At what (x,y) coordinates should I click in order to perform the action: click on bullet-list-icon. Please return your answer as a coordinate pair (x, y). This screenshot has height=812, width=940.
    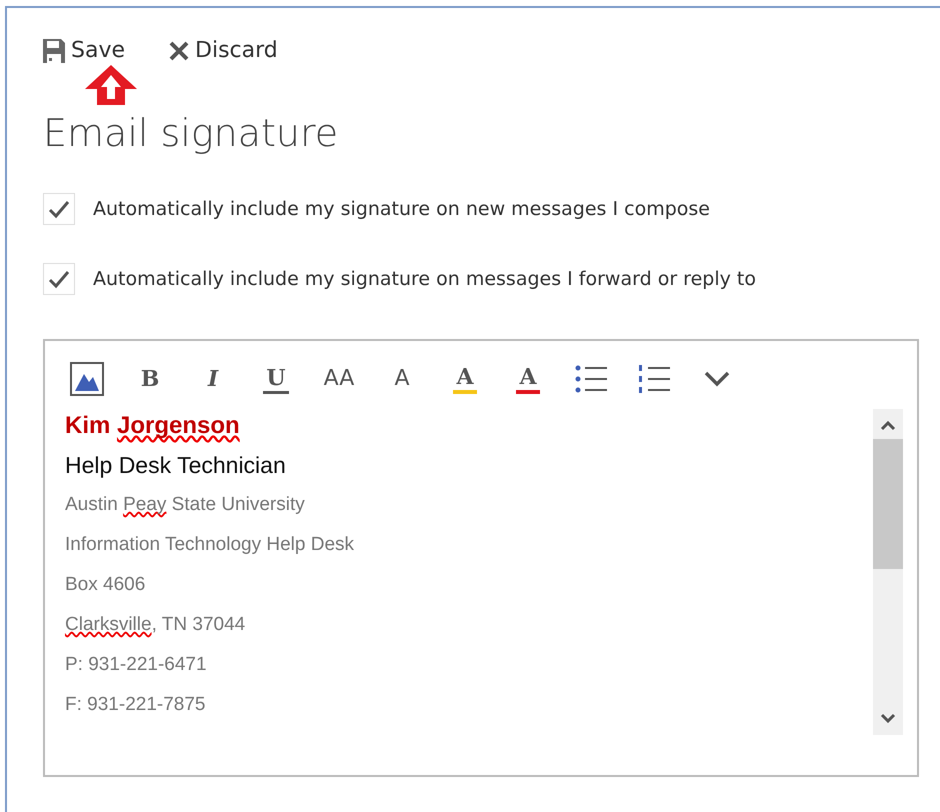
    Looking at the image, I should click on (591, 379).